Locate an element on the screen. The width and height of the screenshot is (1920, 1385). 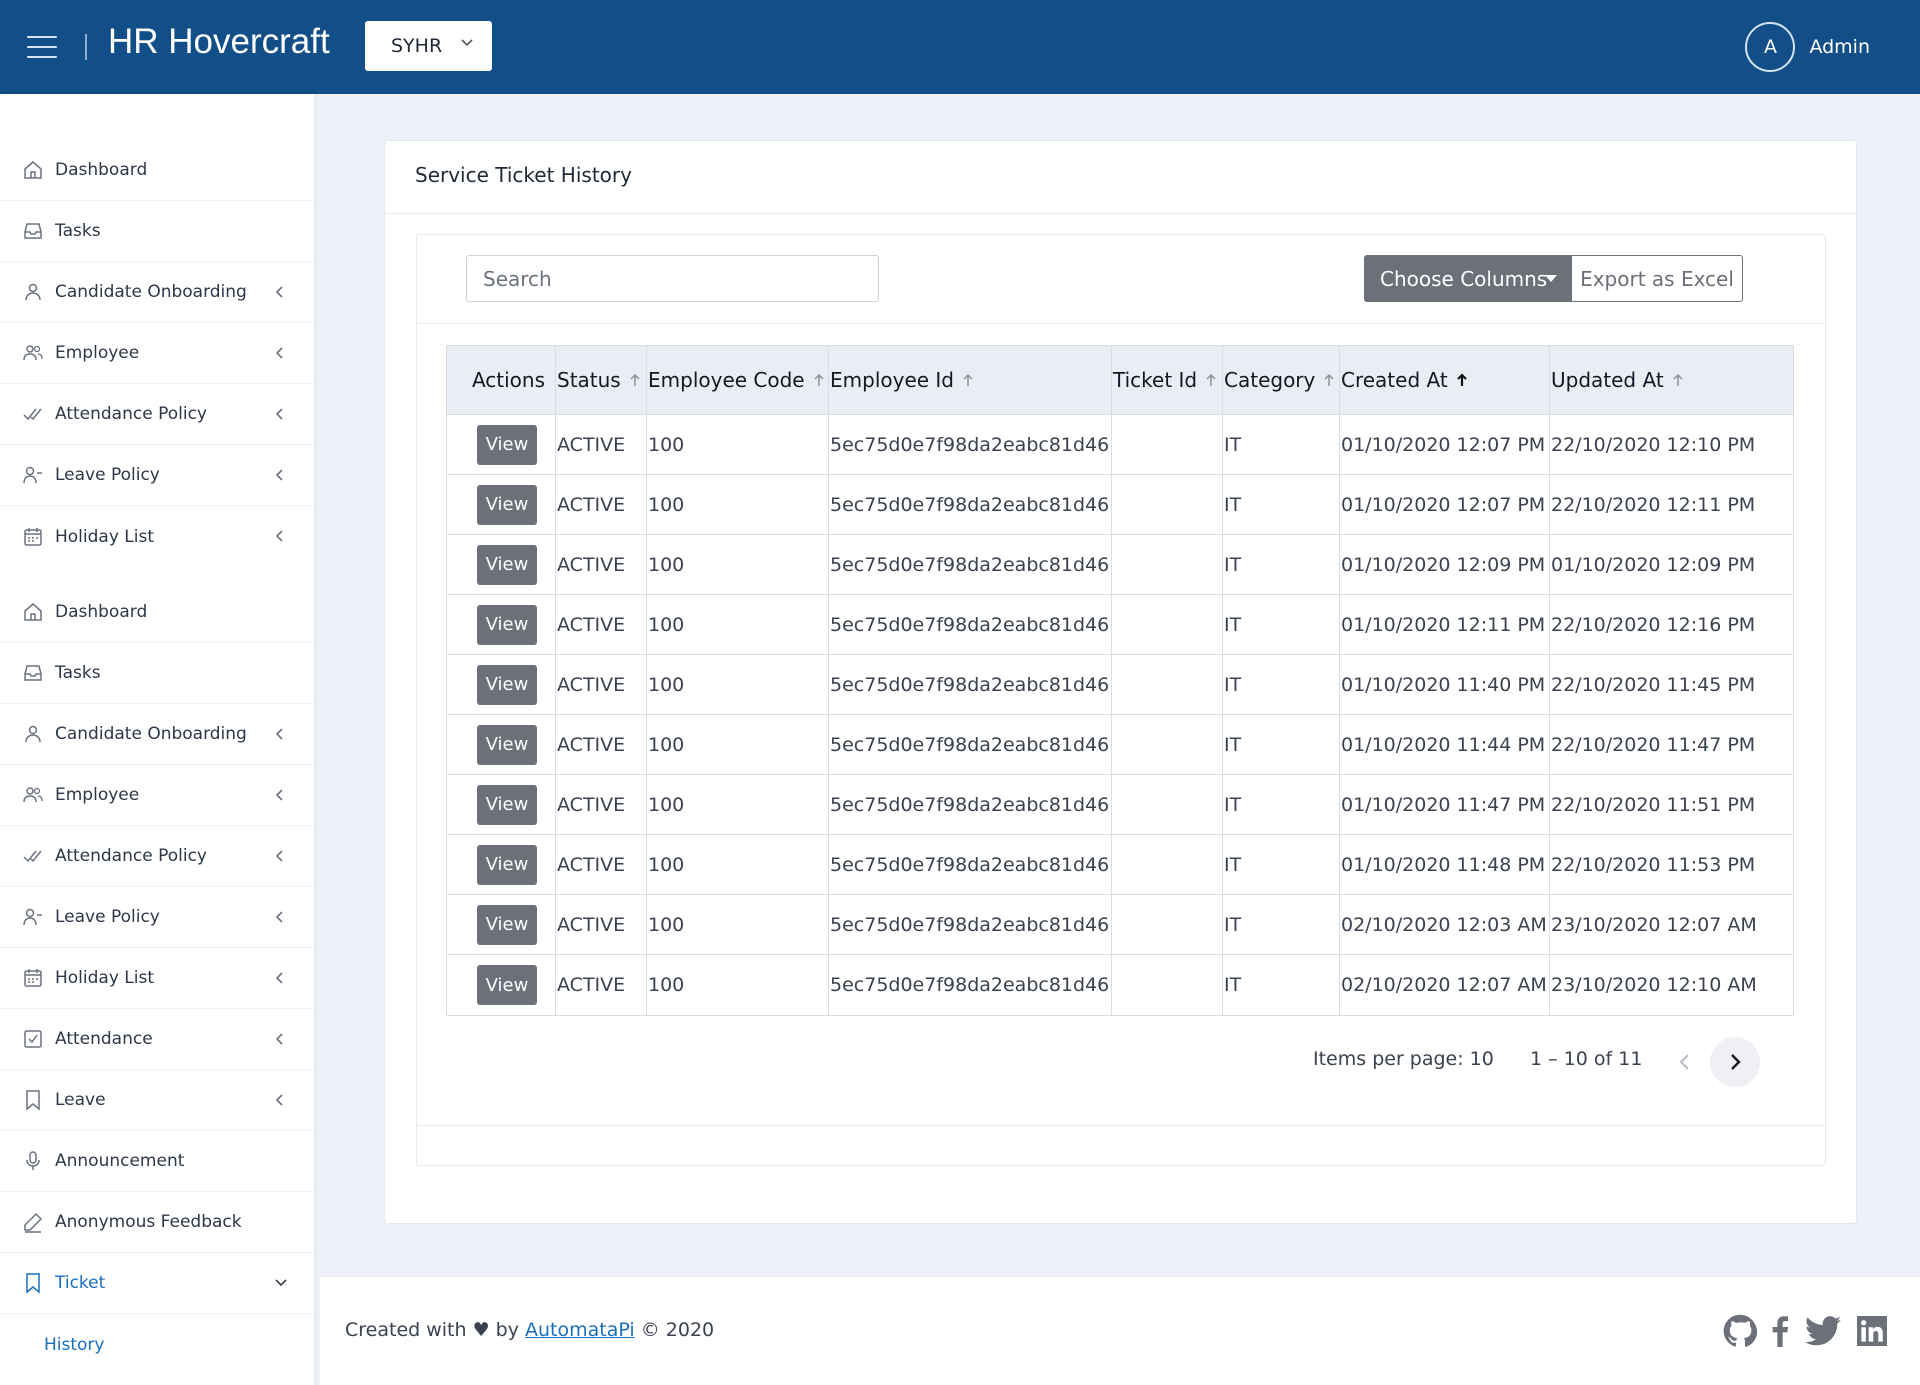
next-page-button is located at coordinates (1735, 1062).